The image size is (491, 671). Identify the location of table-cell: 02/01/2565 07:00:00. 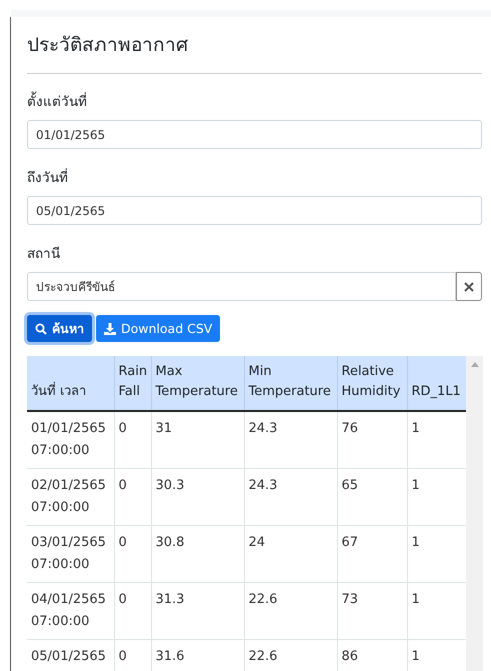
(70, 497).